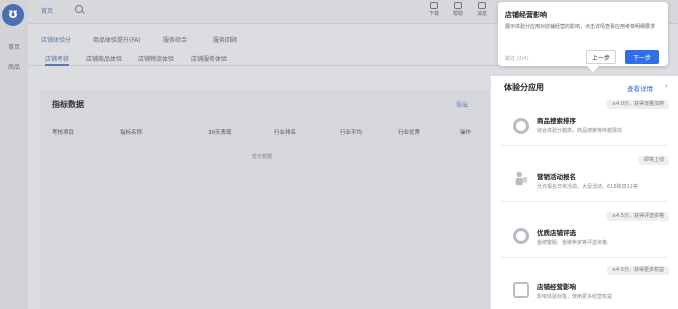 This screenshot has height=309, width=678. I want to click on column-header: 考核项目, so click(63, 133).